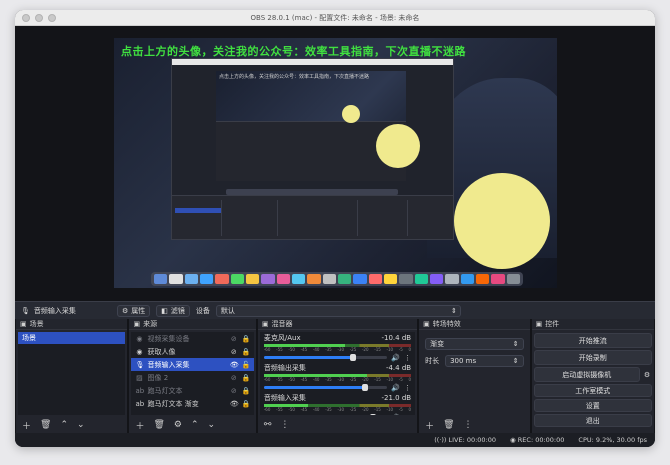 Image resolution: width=670 pixels, height=465 pixels. What do you see at coordinates (192, 390) in the screenshot?
I see `source-item: ab 跑马灯文本 ⊘ 🔒` at bounding box center [192, 390].